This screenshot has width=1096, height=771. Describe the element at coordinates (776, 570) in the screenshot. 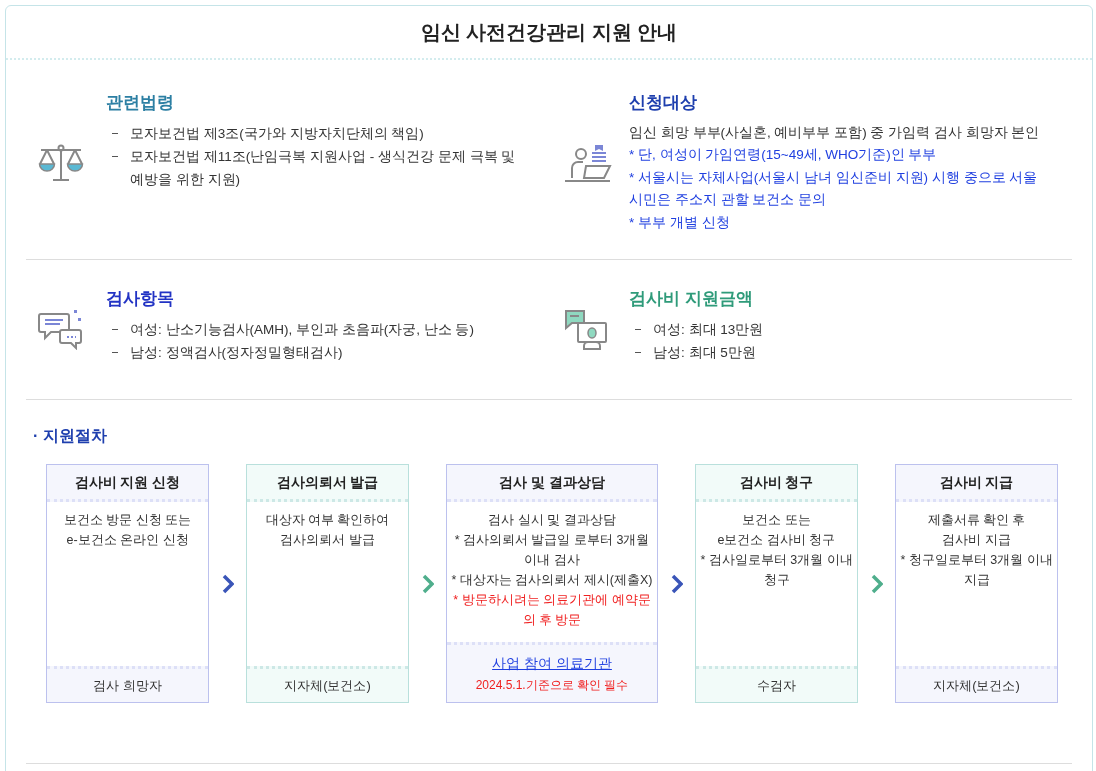

I see `step-text: * 검사일로부터 3개월 이내 청구` at that location.